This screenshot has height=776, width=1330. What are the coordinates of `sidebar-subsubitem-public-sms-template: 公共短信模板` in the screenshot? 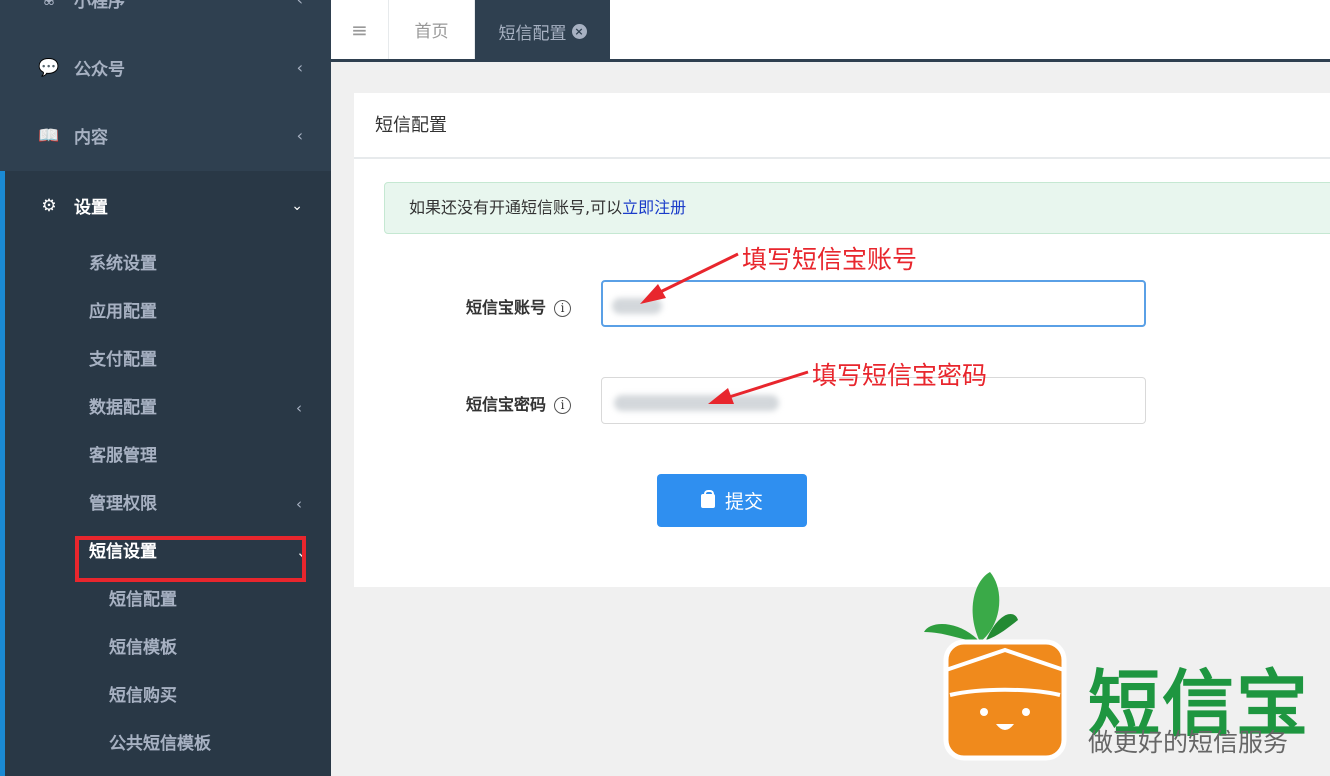 It's located at (160, 744).